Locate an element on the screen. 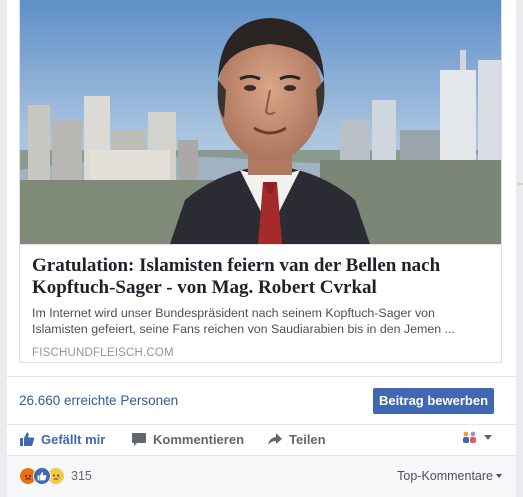 The height and width of the screenshot is (497, 523). like-button: Gefällt mir is located at coordinates (62, 439).